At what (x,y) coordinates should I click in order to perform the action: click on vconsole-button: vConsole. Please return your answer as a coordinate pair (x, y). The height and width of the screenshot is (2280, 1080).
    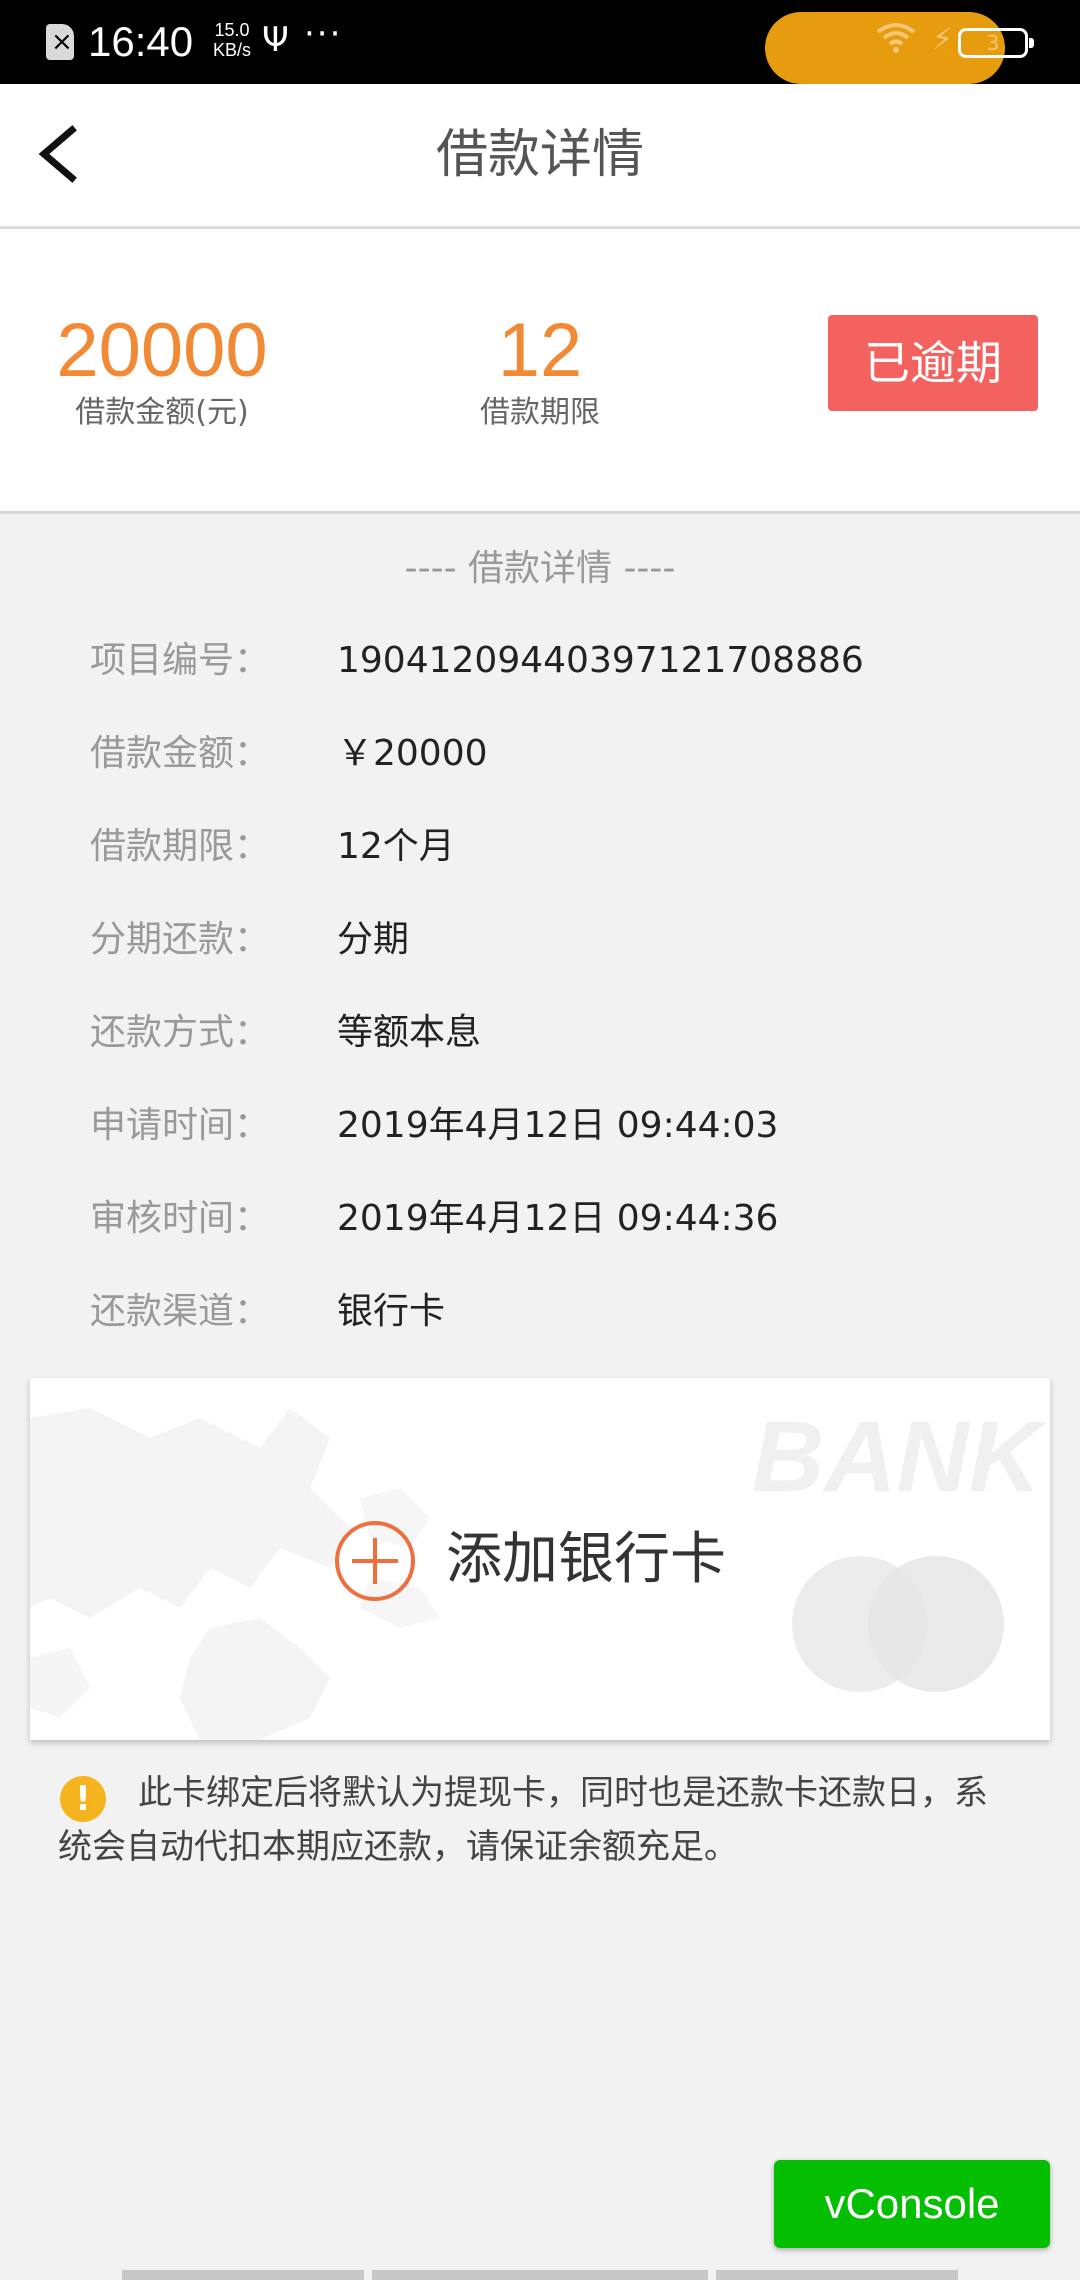
    Looking at the image, I should click on (912, 2204).